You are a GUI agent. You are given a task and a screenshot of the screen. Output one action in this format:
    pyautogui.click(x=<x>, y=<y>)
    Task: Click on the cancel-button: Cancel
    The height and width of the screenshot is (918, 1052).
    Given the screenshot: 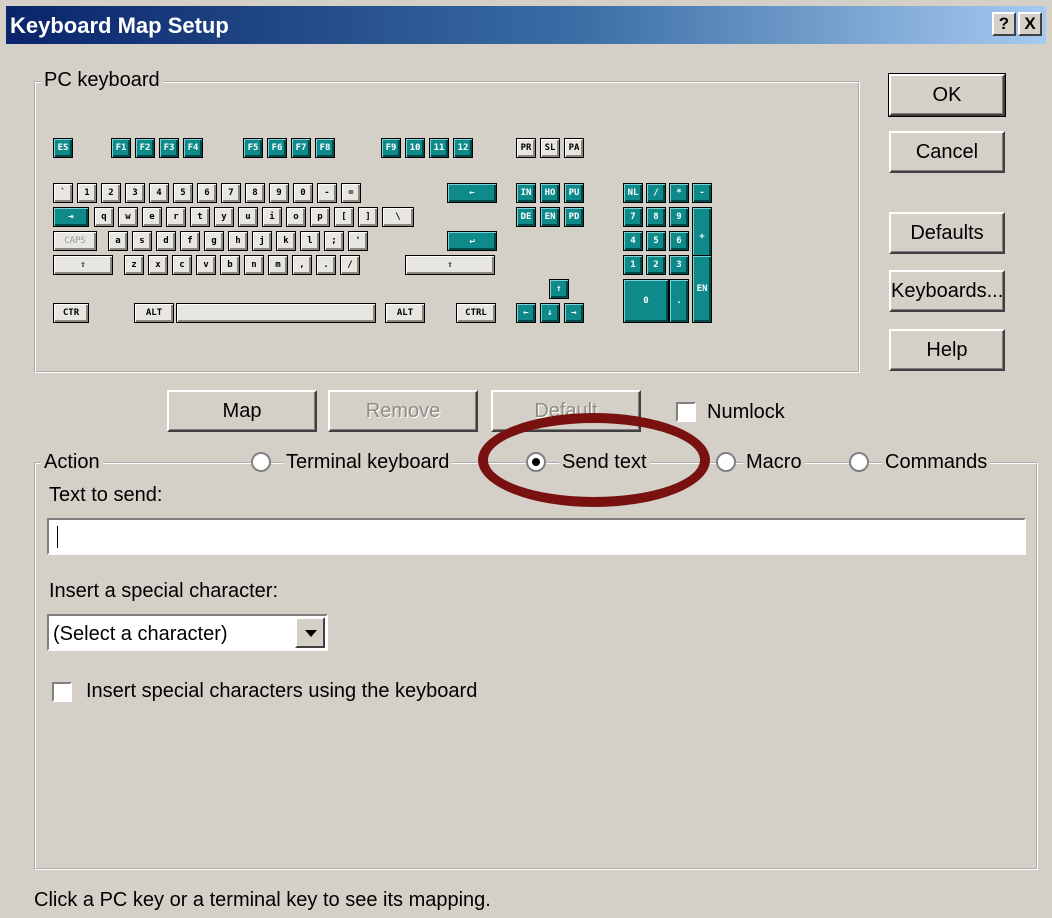 What is the action you would take?
    pyautogui.click(x=947, y=152)
    